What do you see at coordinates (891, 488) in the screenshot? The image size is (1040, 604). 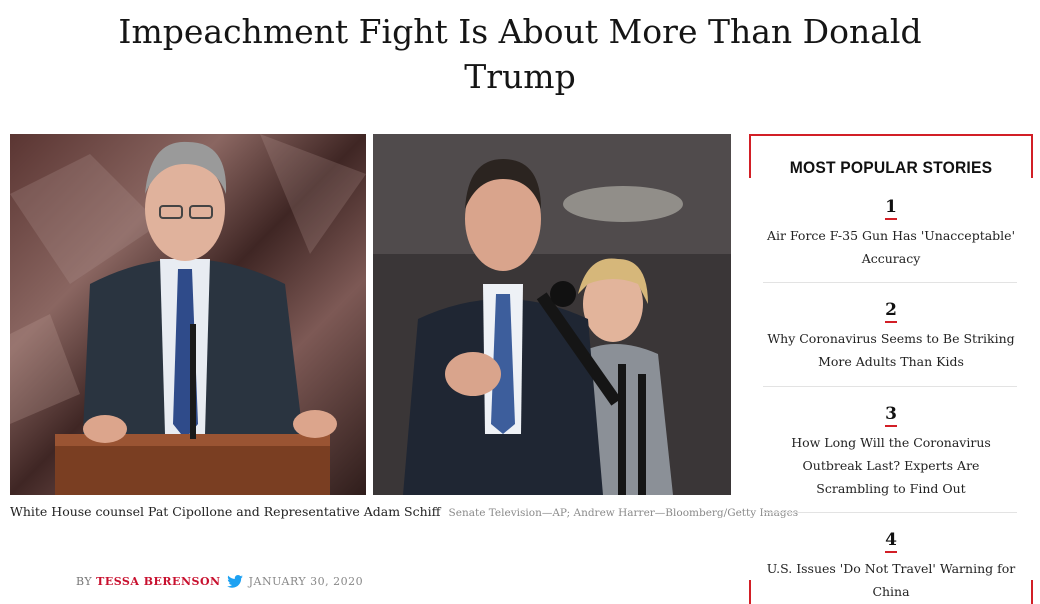 I see `story-headline-line: Scrambling to Find Out` at bounding box center [891, 488].